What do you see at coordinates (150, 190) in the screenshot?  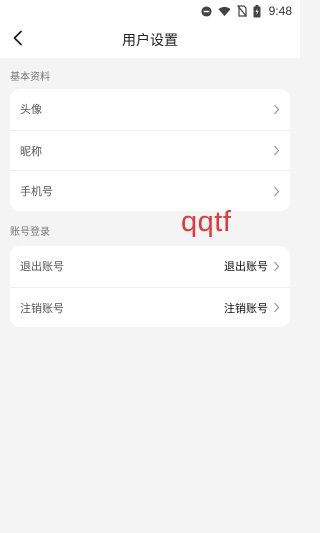 I see `row-phone: 手机号` at bounding box center [150, 190].